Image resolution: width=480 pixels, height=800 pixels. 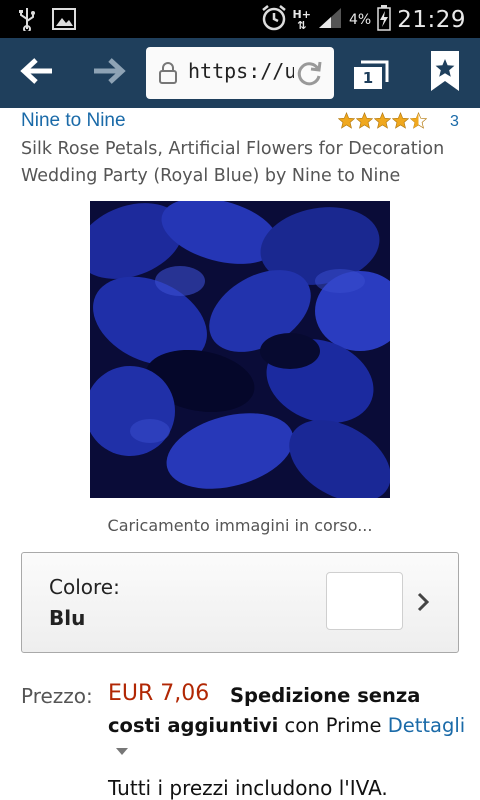 I want to click on caret-down-icon, so click(x=122, y=751).